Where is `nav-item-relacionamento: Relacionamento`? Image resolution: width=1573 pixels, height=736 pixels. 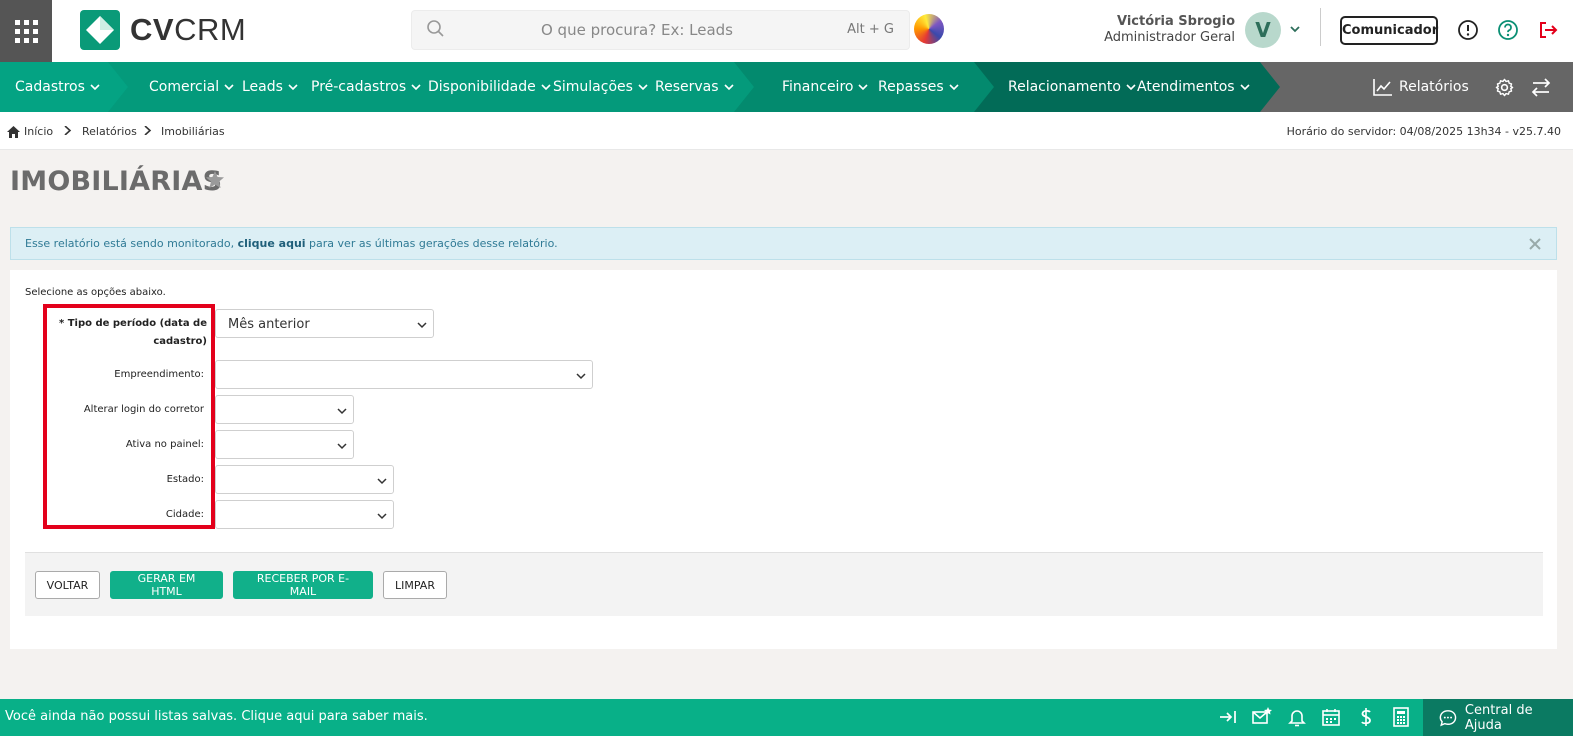 nav-item-relacionamento: Relacionamento is located at coordinates (1072, 87).